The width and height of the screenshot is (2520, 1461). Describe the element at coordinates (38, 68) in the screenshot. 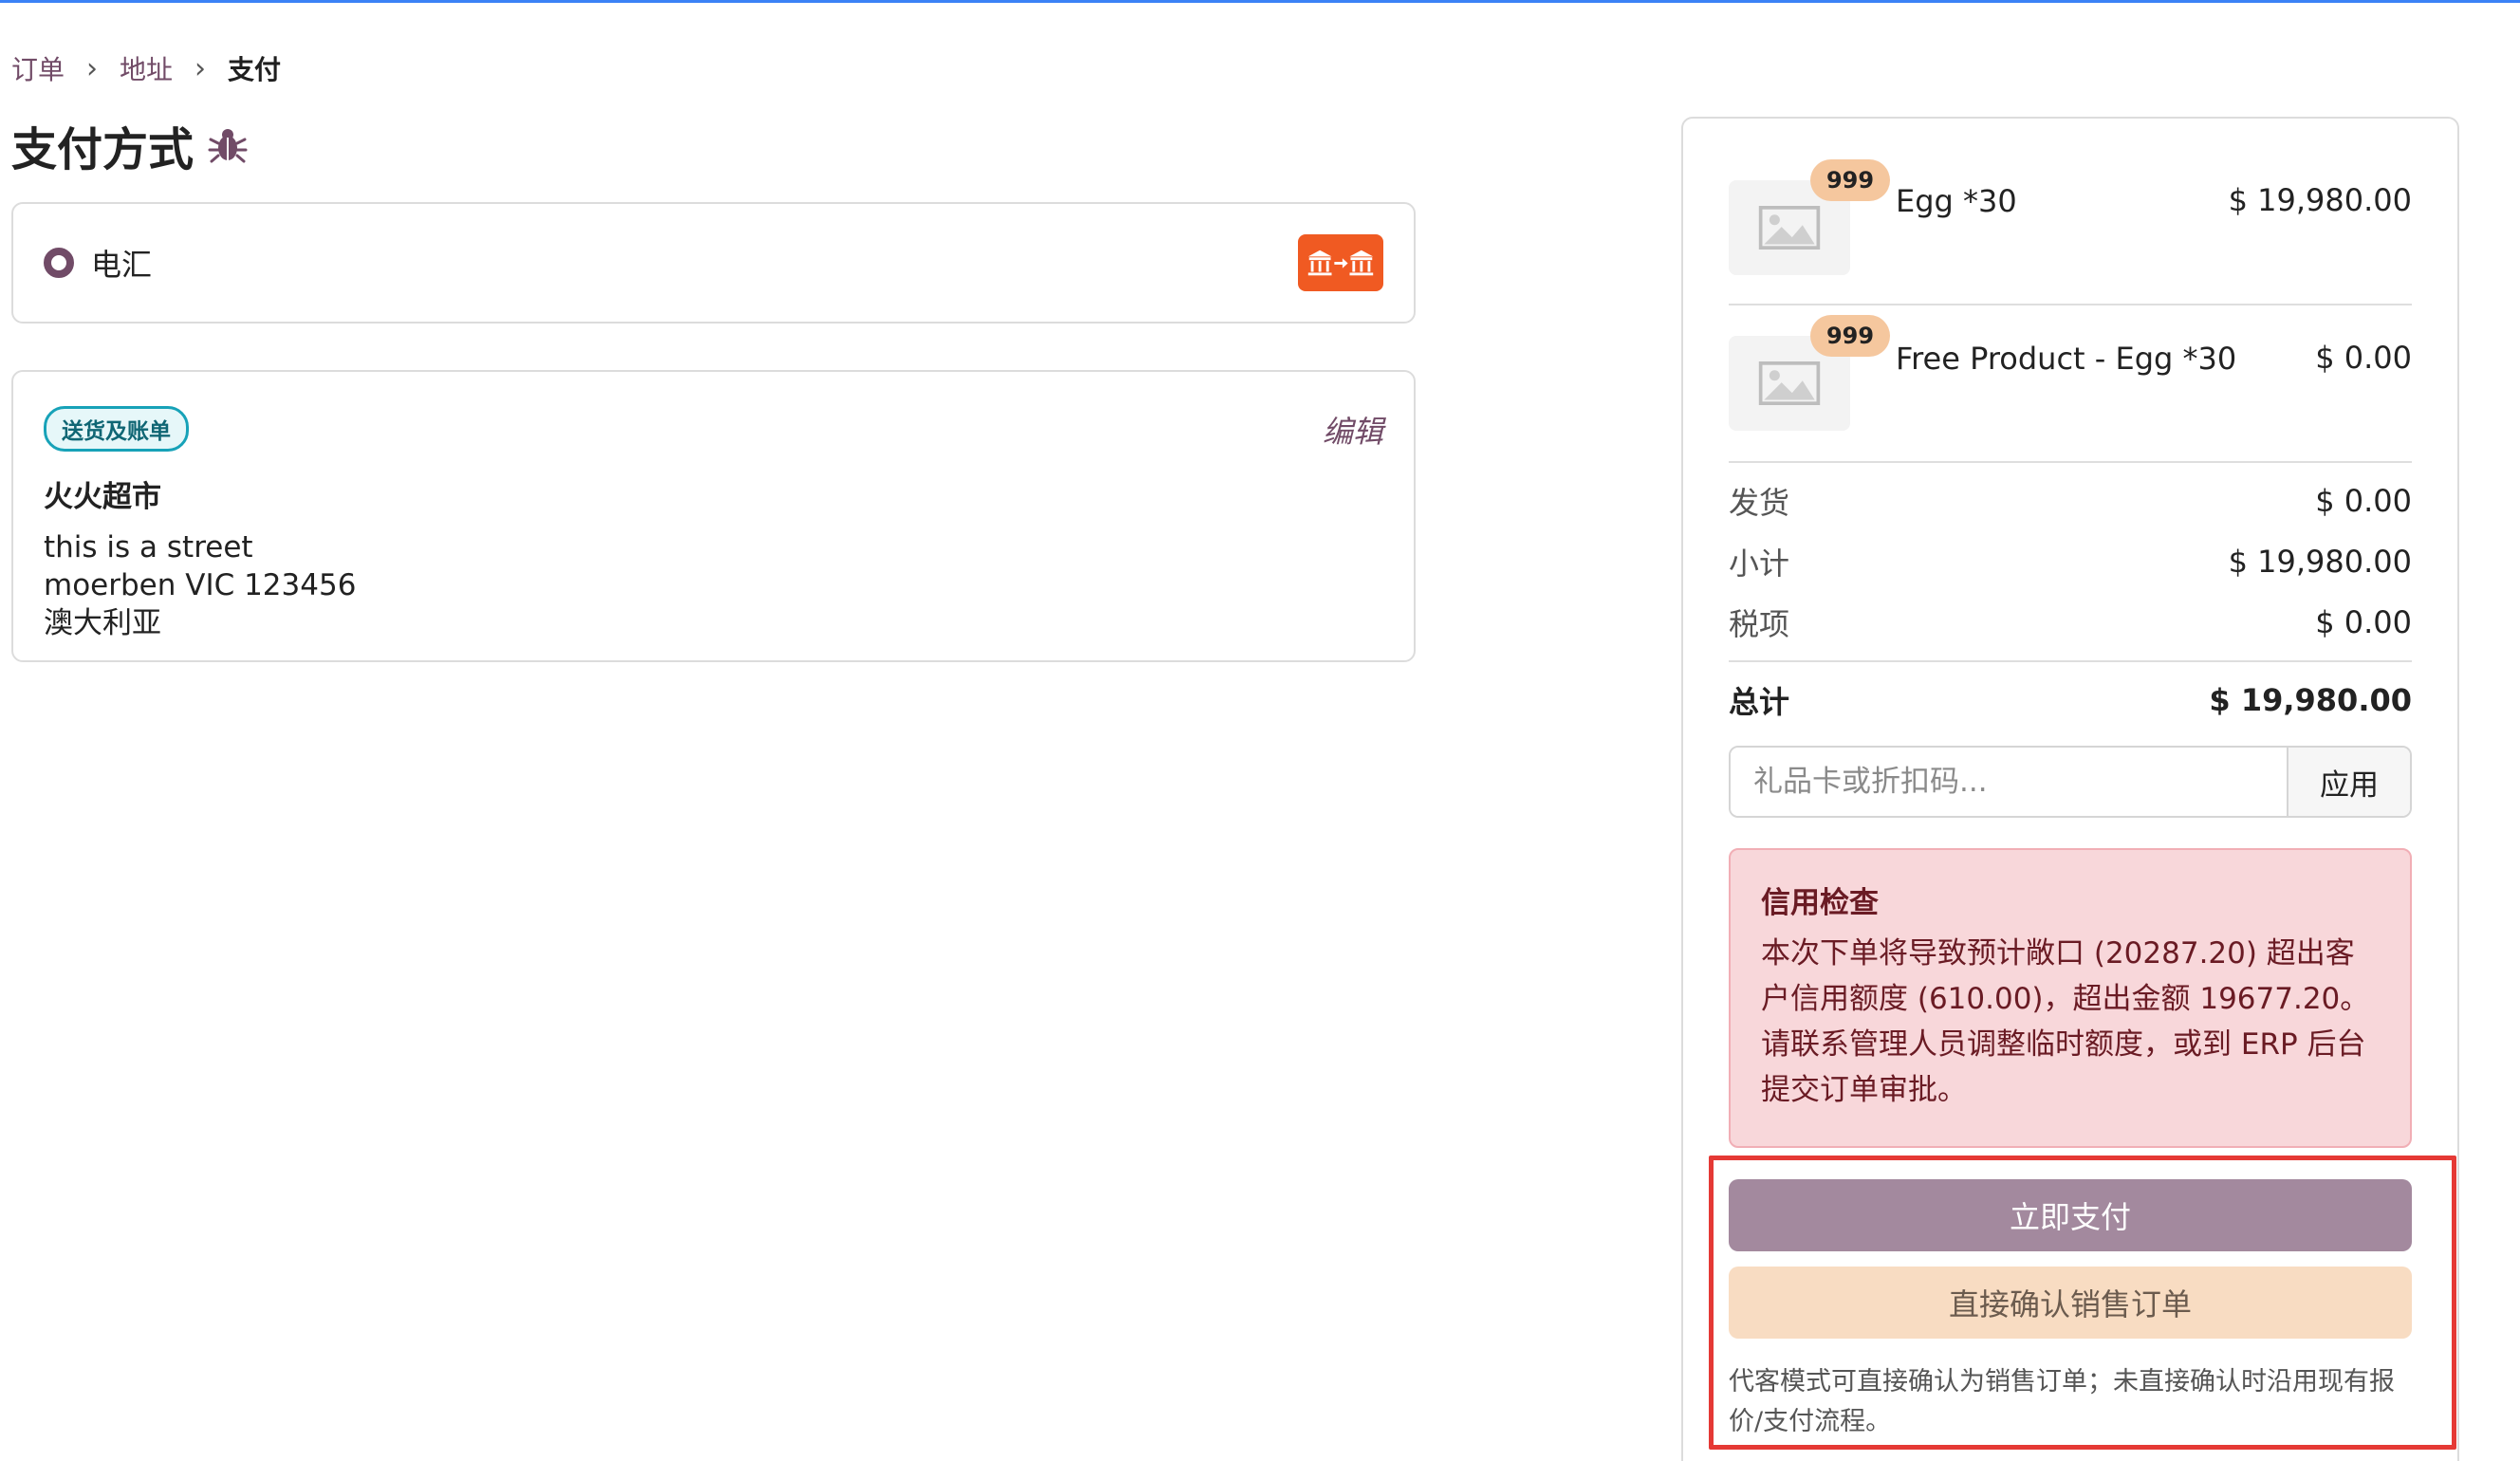

I see `breadcrumb-order: 订单` at that location.